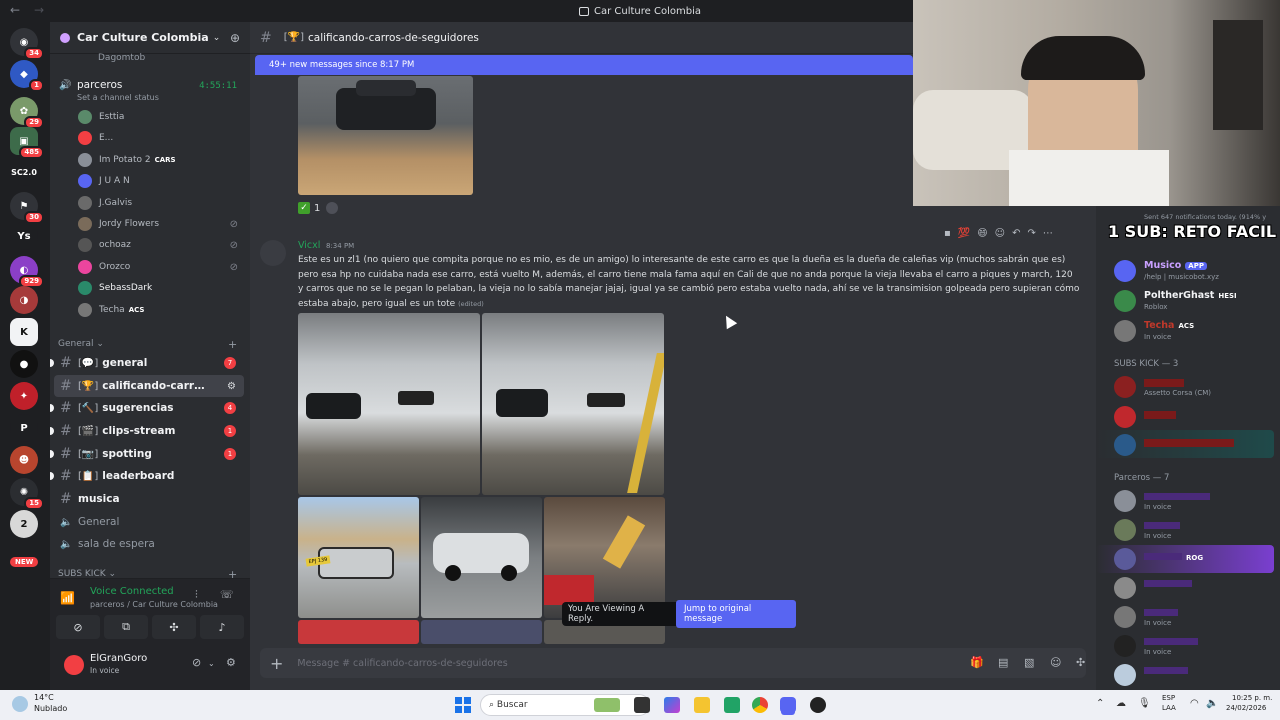 Image resolution: width=1280 pixels, height=720 pixels. I want to click on chevron-down-icon: ⌄, so click(211, 663).